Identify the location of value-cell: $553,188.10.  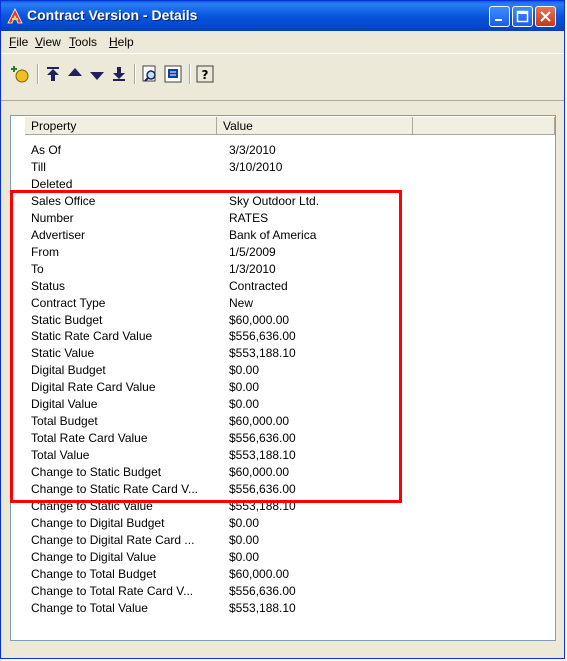
(262, 607).